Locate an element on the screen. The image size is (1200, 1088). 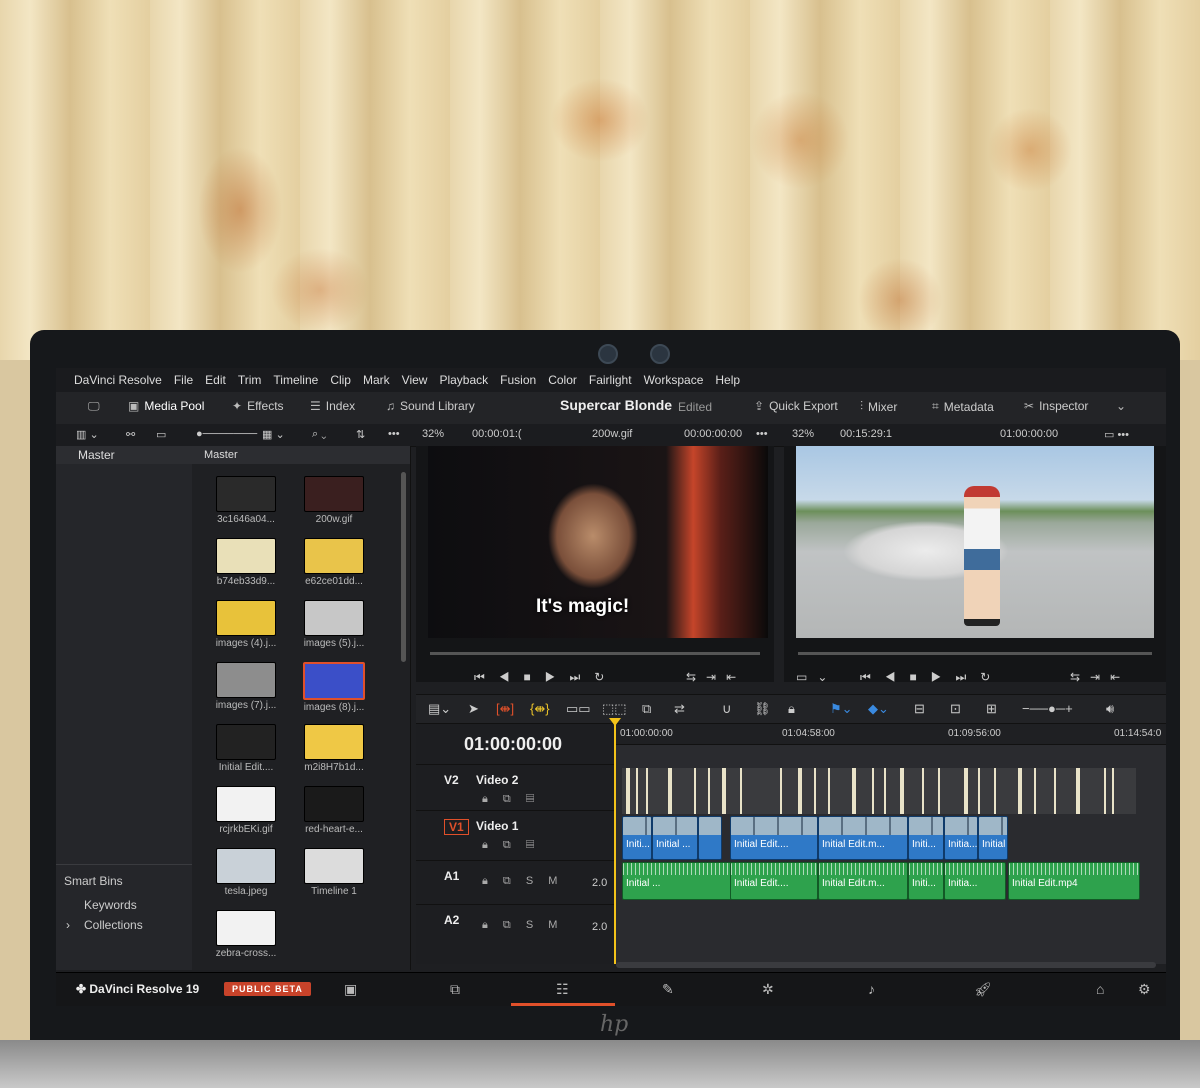
snapping-icon: ∪ is located at coordinates (727, 709).